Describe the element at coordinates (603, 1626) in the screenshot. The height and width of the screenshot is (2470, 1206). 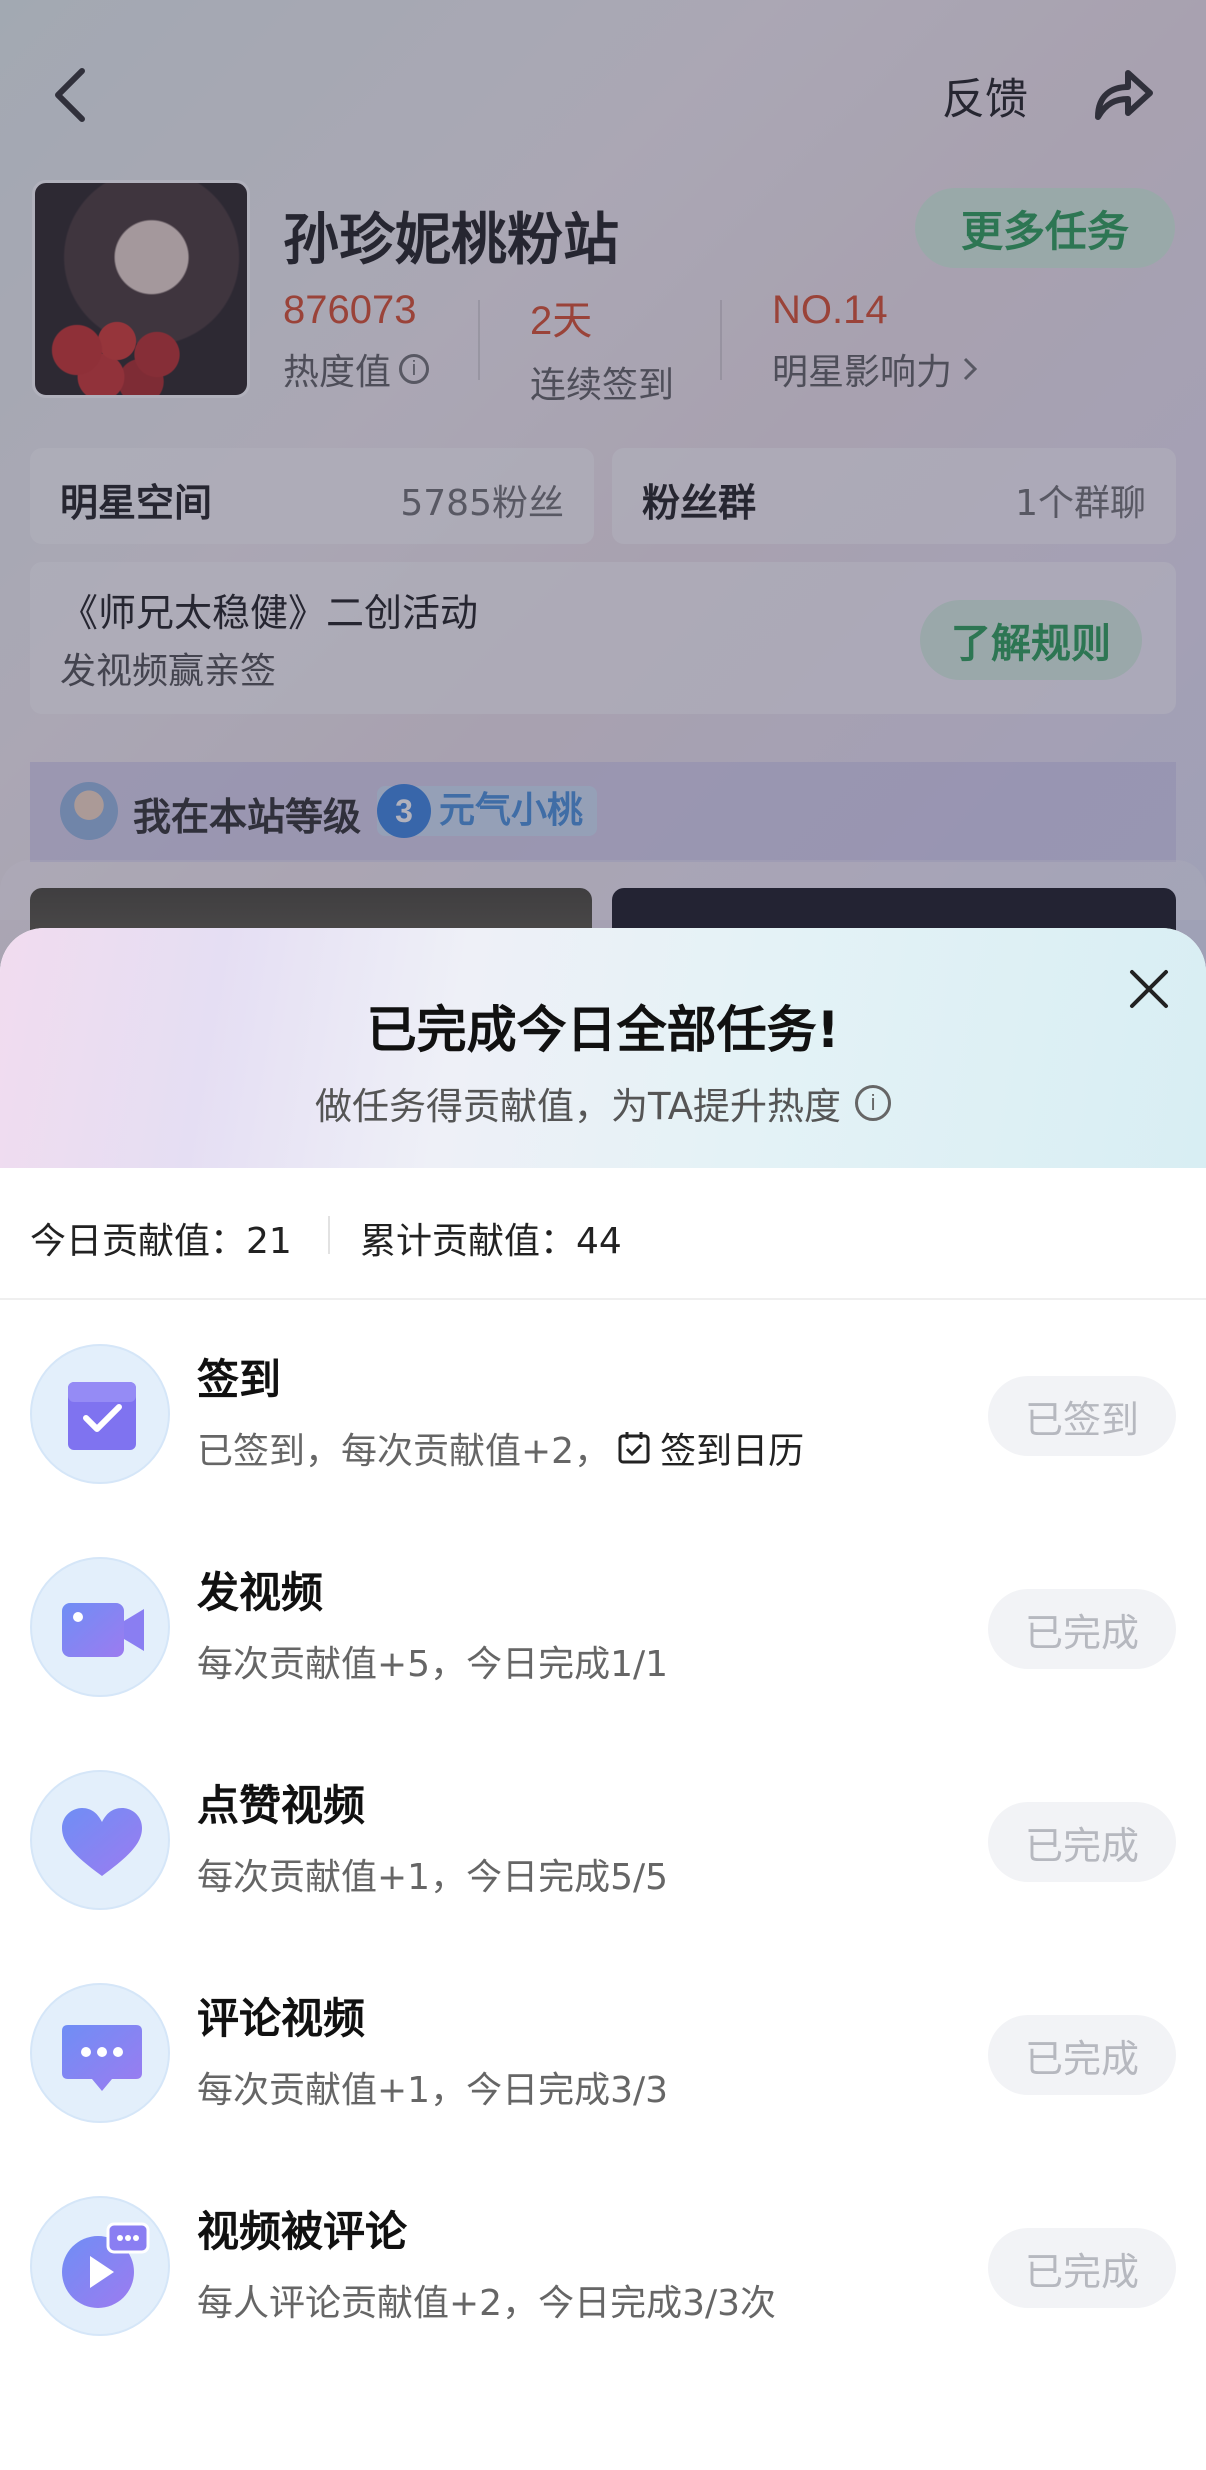
I see `task-row-post-video: 发视频 每次贡献值+5，今日完成1/1 已完成` at that location.